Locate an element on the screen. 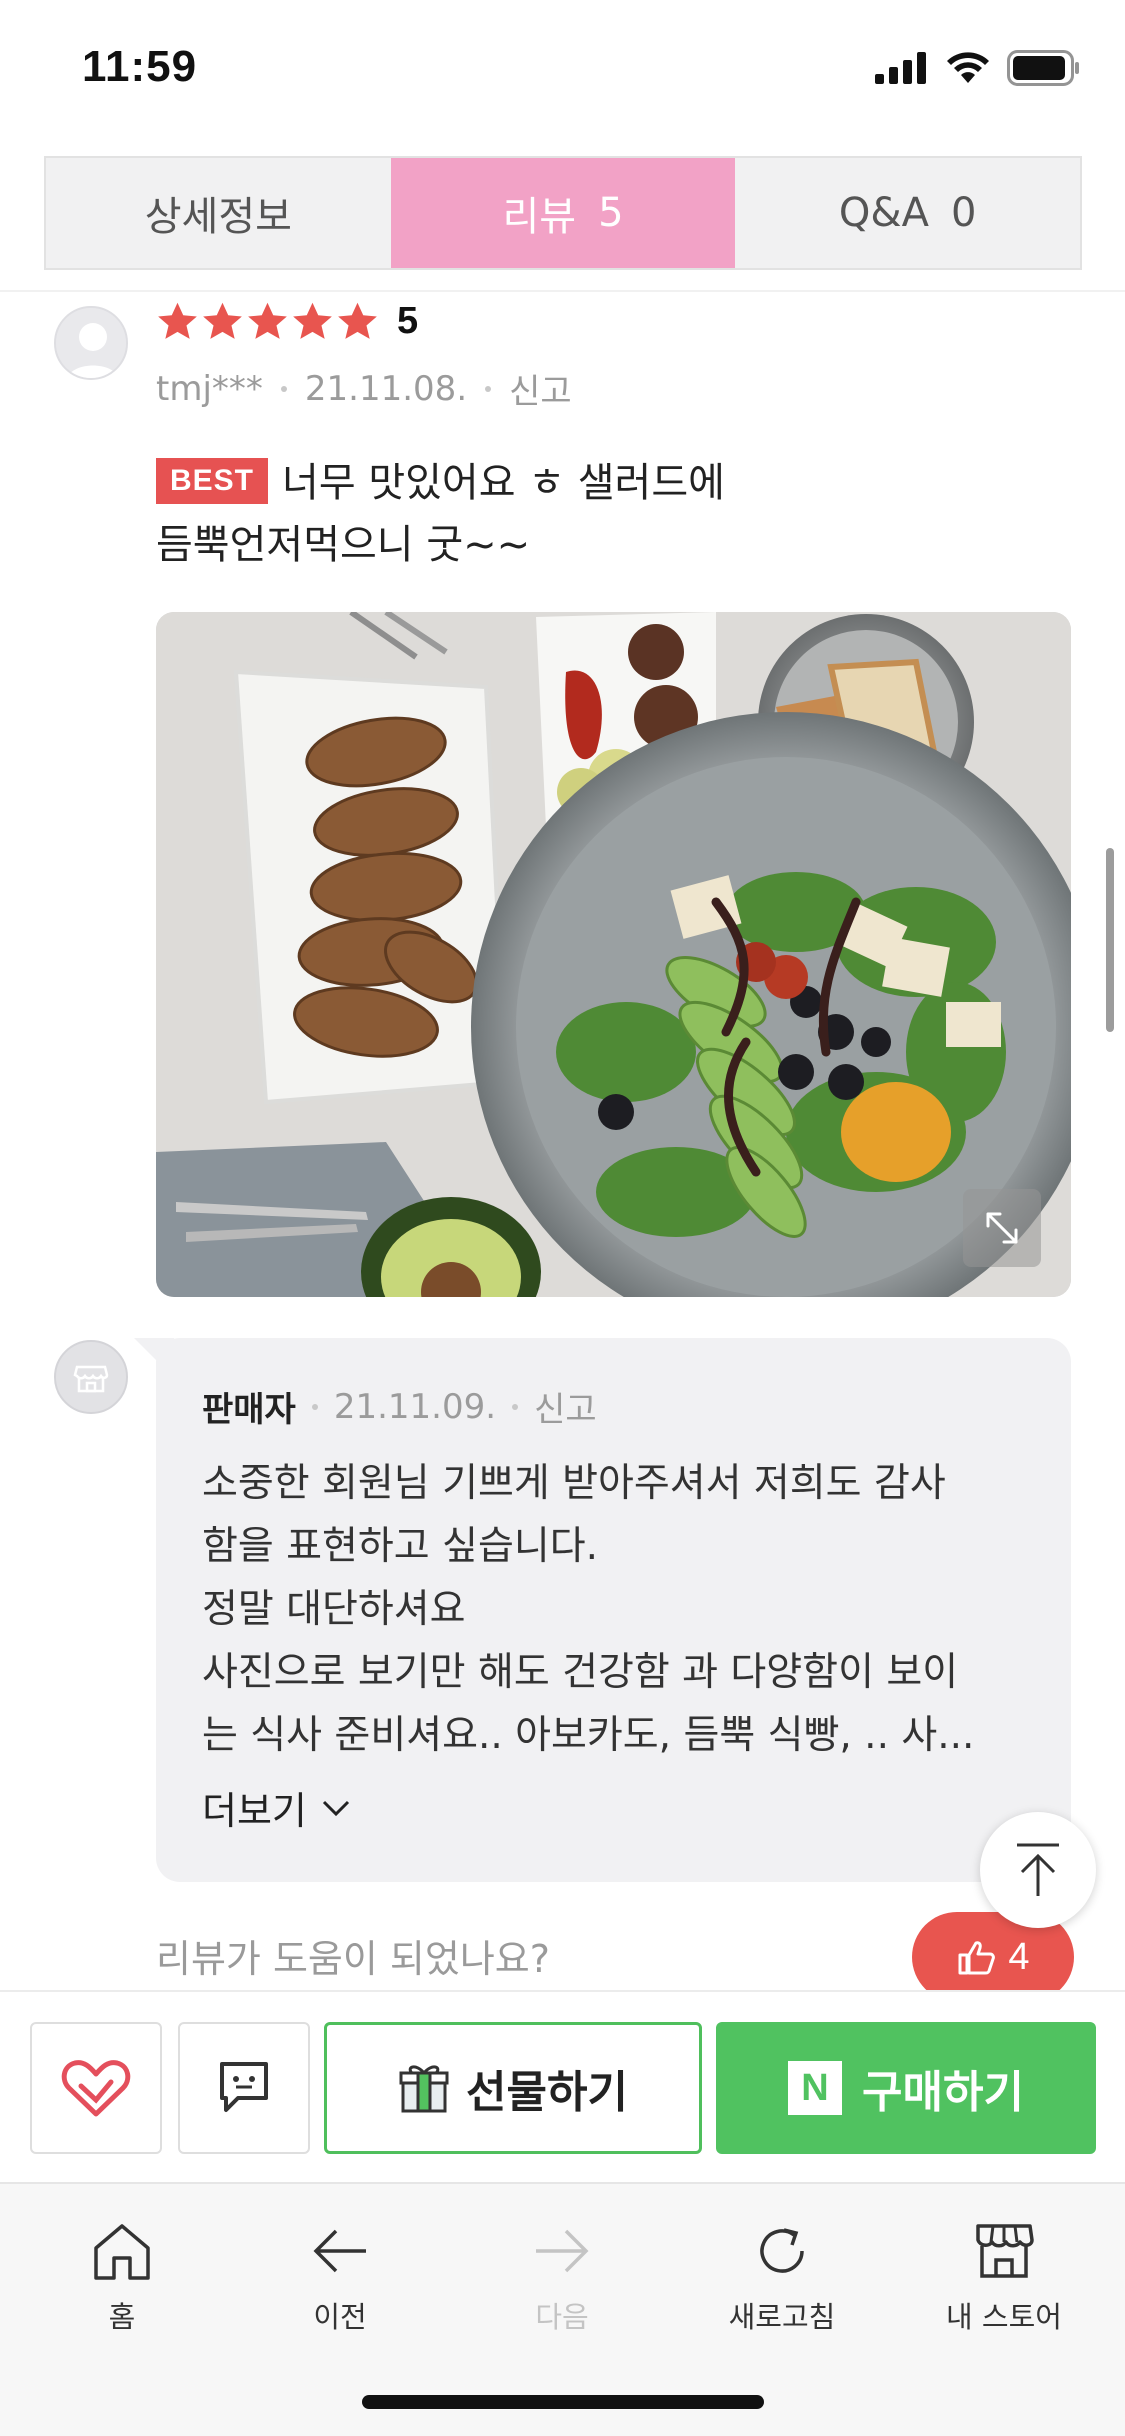 The height and width of the screenshot is (2436, 1125). review-body: BEST 너무 맛있어요 ㅎ 샐러드에 듬뿍언저먹으니 굿~~ is located at coordinates (606, 514).